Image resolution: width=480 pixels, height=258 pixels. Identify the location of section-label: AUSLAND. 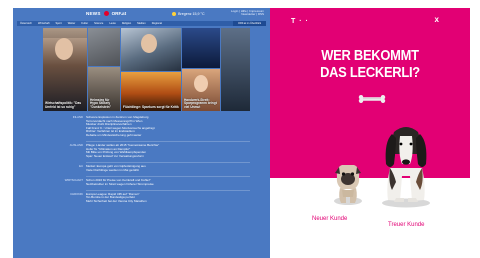
(63, 146).